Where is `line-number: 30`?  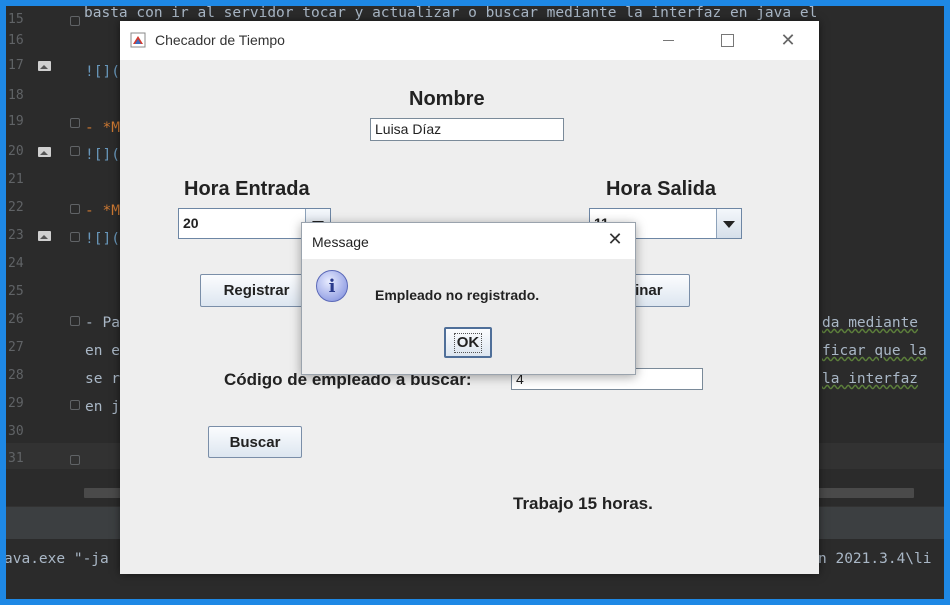 line-number: 30 is located at coordinates (16, 431).